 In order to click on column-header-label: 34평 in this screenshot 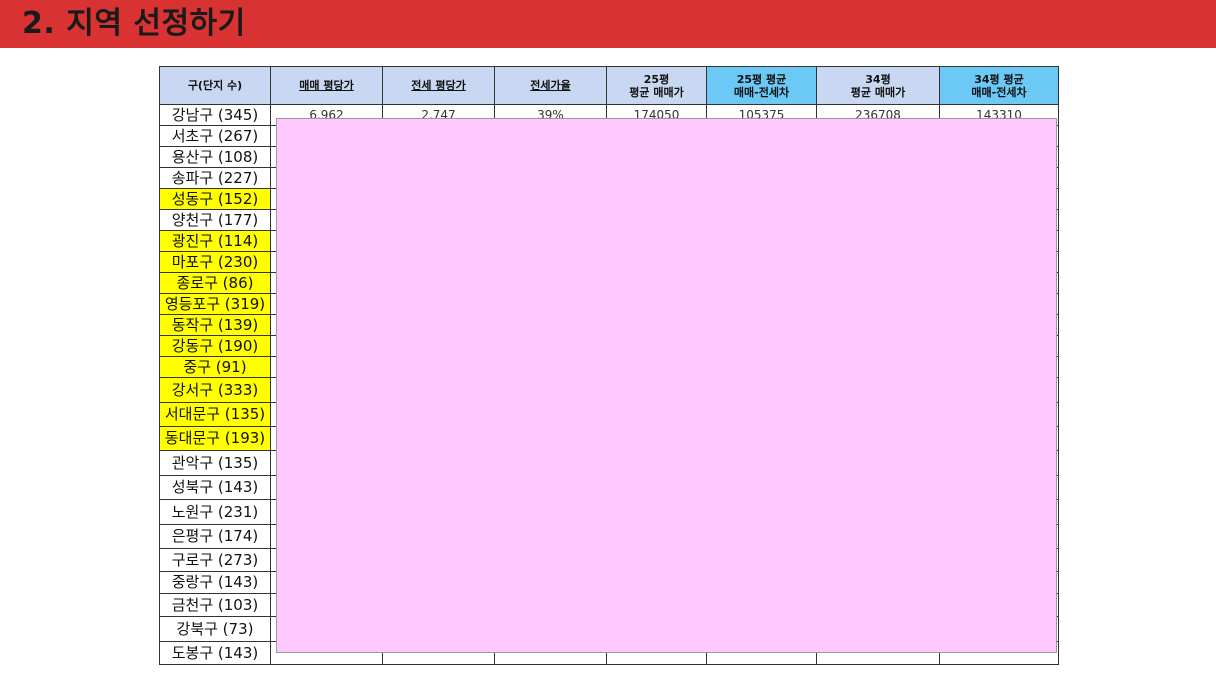, I will do `click(878, 79)`.